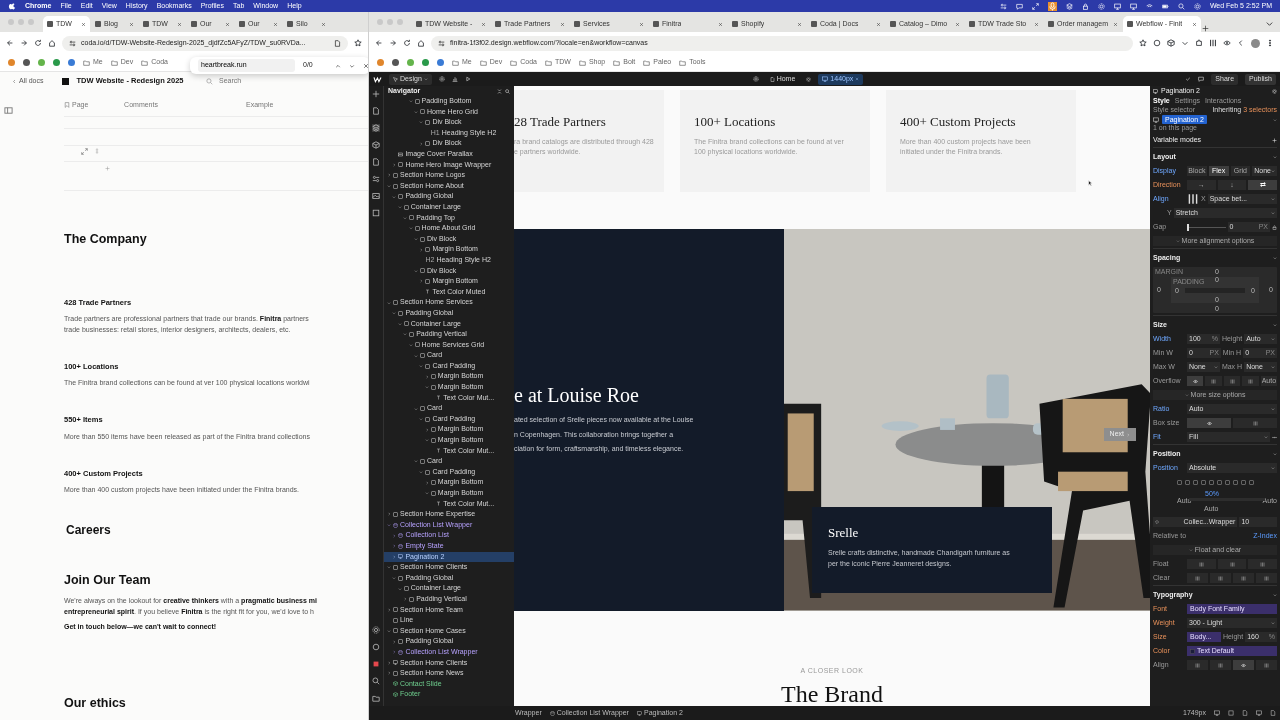 This screenshot has width=1280, height=720. What do you see at coordinates (379, 43) in the screenshot?
I see `back-icon` at bounding box center [379, 43].